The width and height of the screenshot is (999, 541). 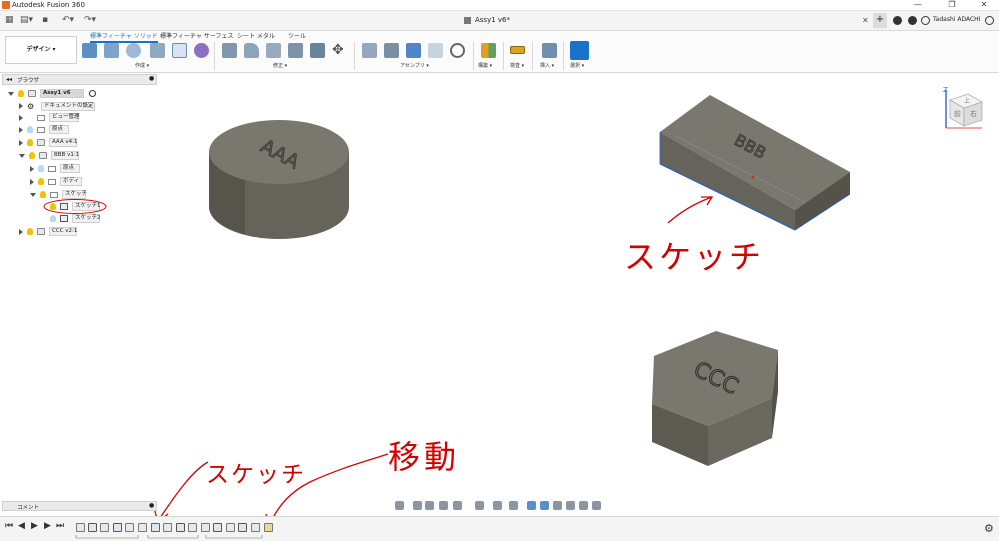 What do you see at coordinates (26, 20) in the screenshot?
I see `file-menu-icon: ▤▾` at bounding box center [26, 20].